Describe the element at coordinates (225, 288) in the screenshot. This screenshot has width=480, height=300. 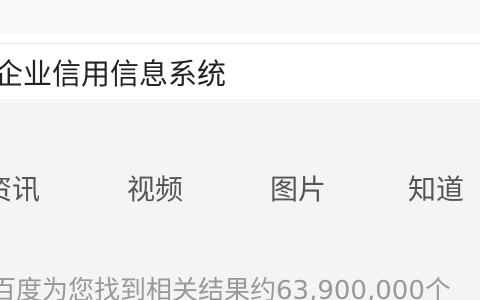
I see `result-count: 百度为您找到相关结果约63,900,000个` at that location.